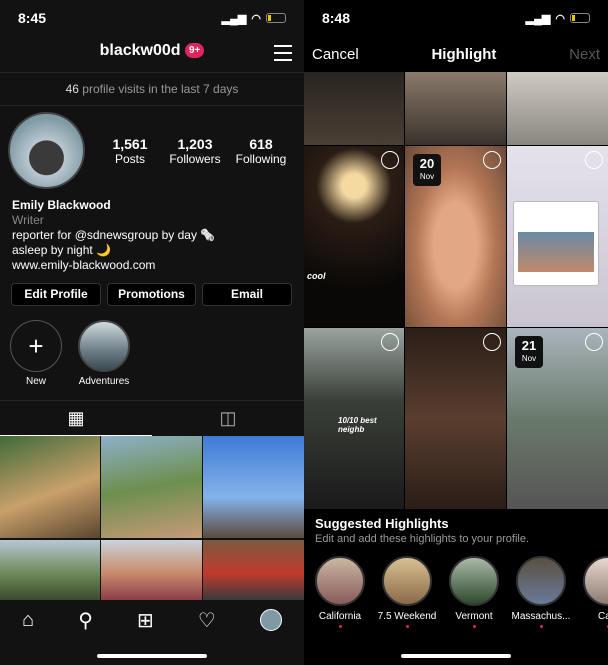 The width and height of the screenshot is (608, 665). I want to click on suggested-item: 7.5 Weekend, so click(407, 592).